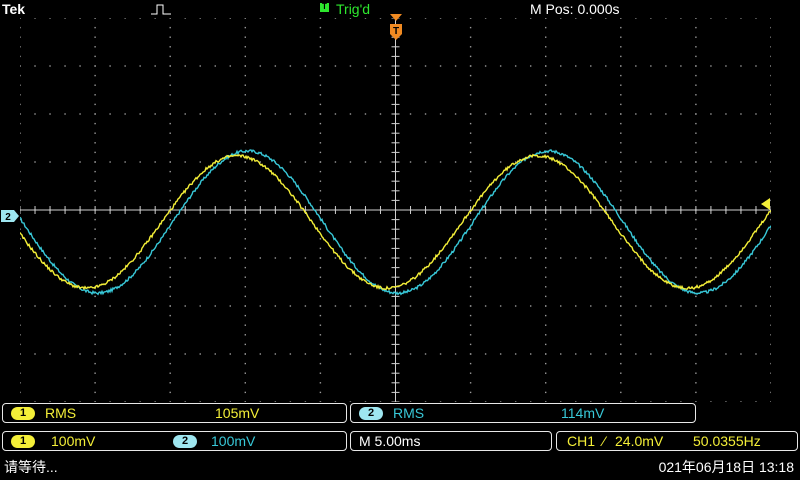  What do you see at coordinates (396, 28) in the screenshot?
I see `trigger-position-marker: T` at bounding box center [396, 28].